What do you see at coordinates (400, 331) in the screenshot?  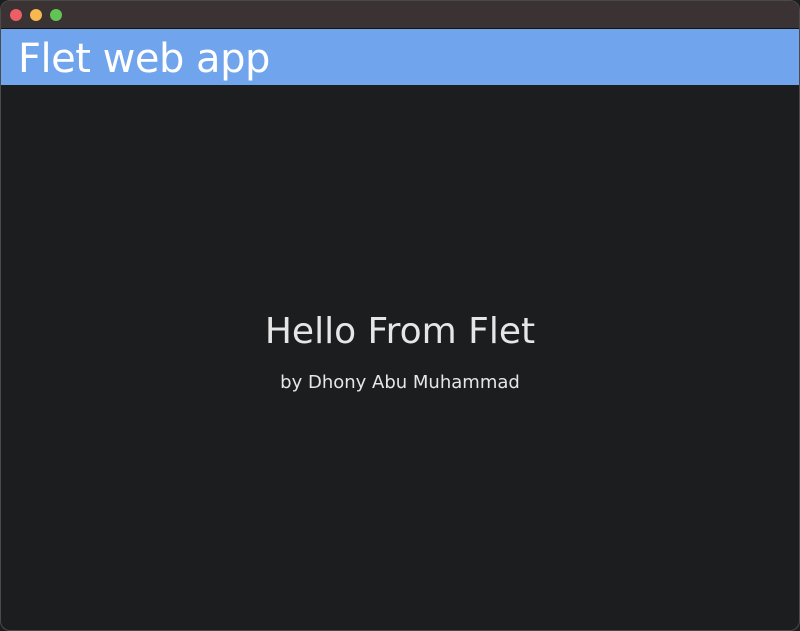 I see `headline-text: Hello From Flet` at bounding box center [400, 331].